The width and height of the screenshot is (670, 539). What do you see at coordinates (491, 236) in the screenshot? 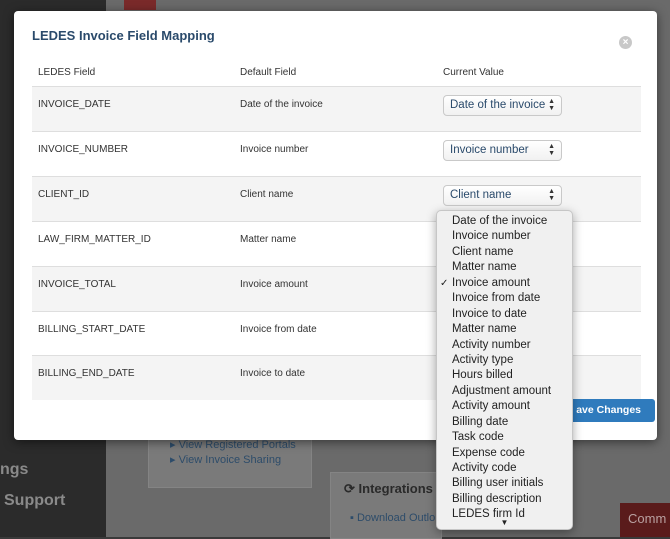
I see `dropdown-option-label: Invoice number` at bounding box center [491, 236].